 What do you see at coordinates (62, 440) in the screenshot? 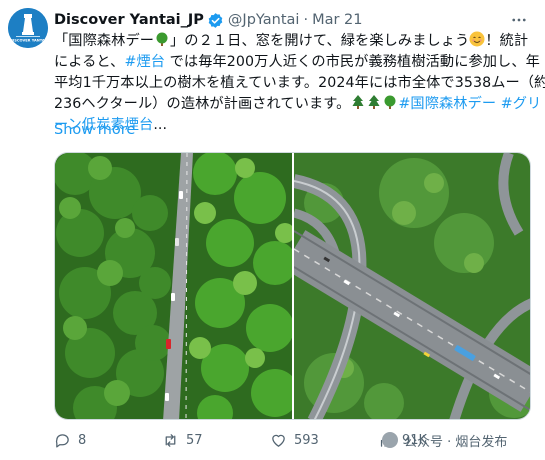
I see `reply-icon` at bounding box center [62, 440].